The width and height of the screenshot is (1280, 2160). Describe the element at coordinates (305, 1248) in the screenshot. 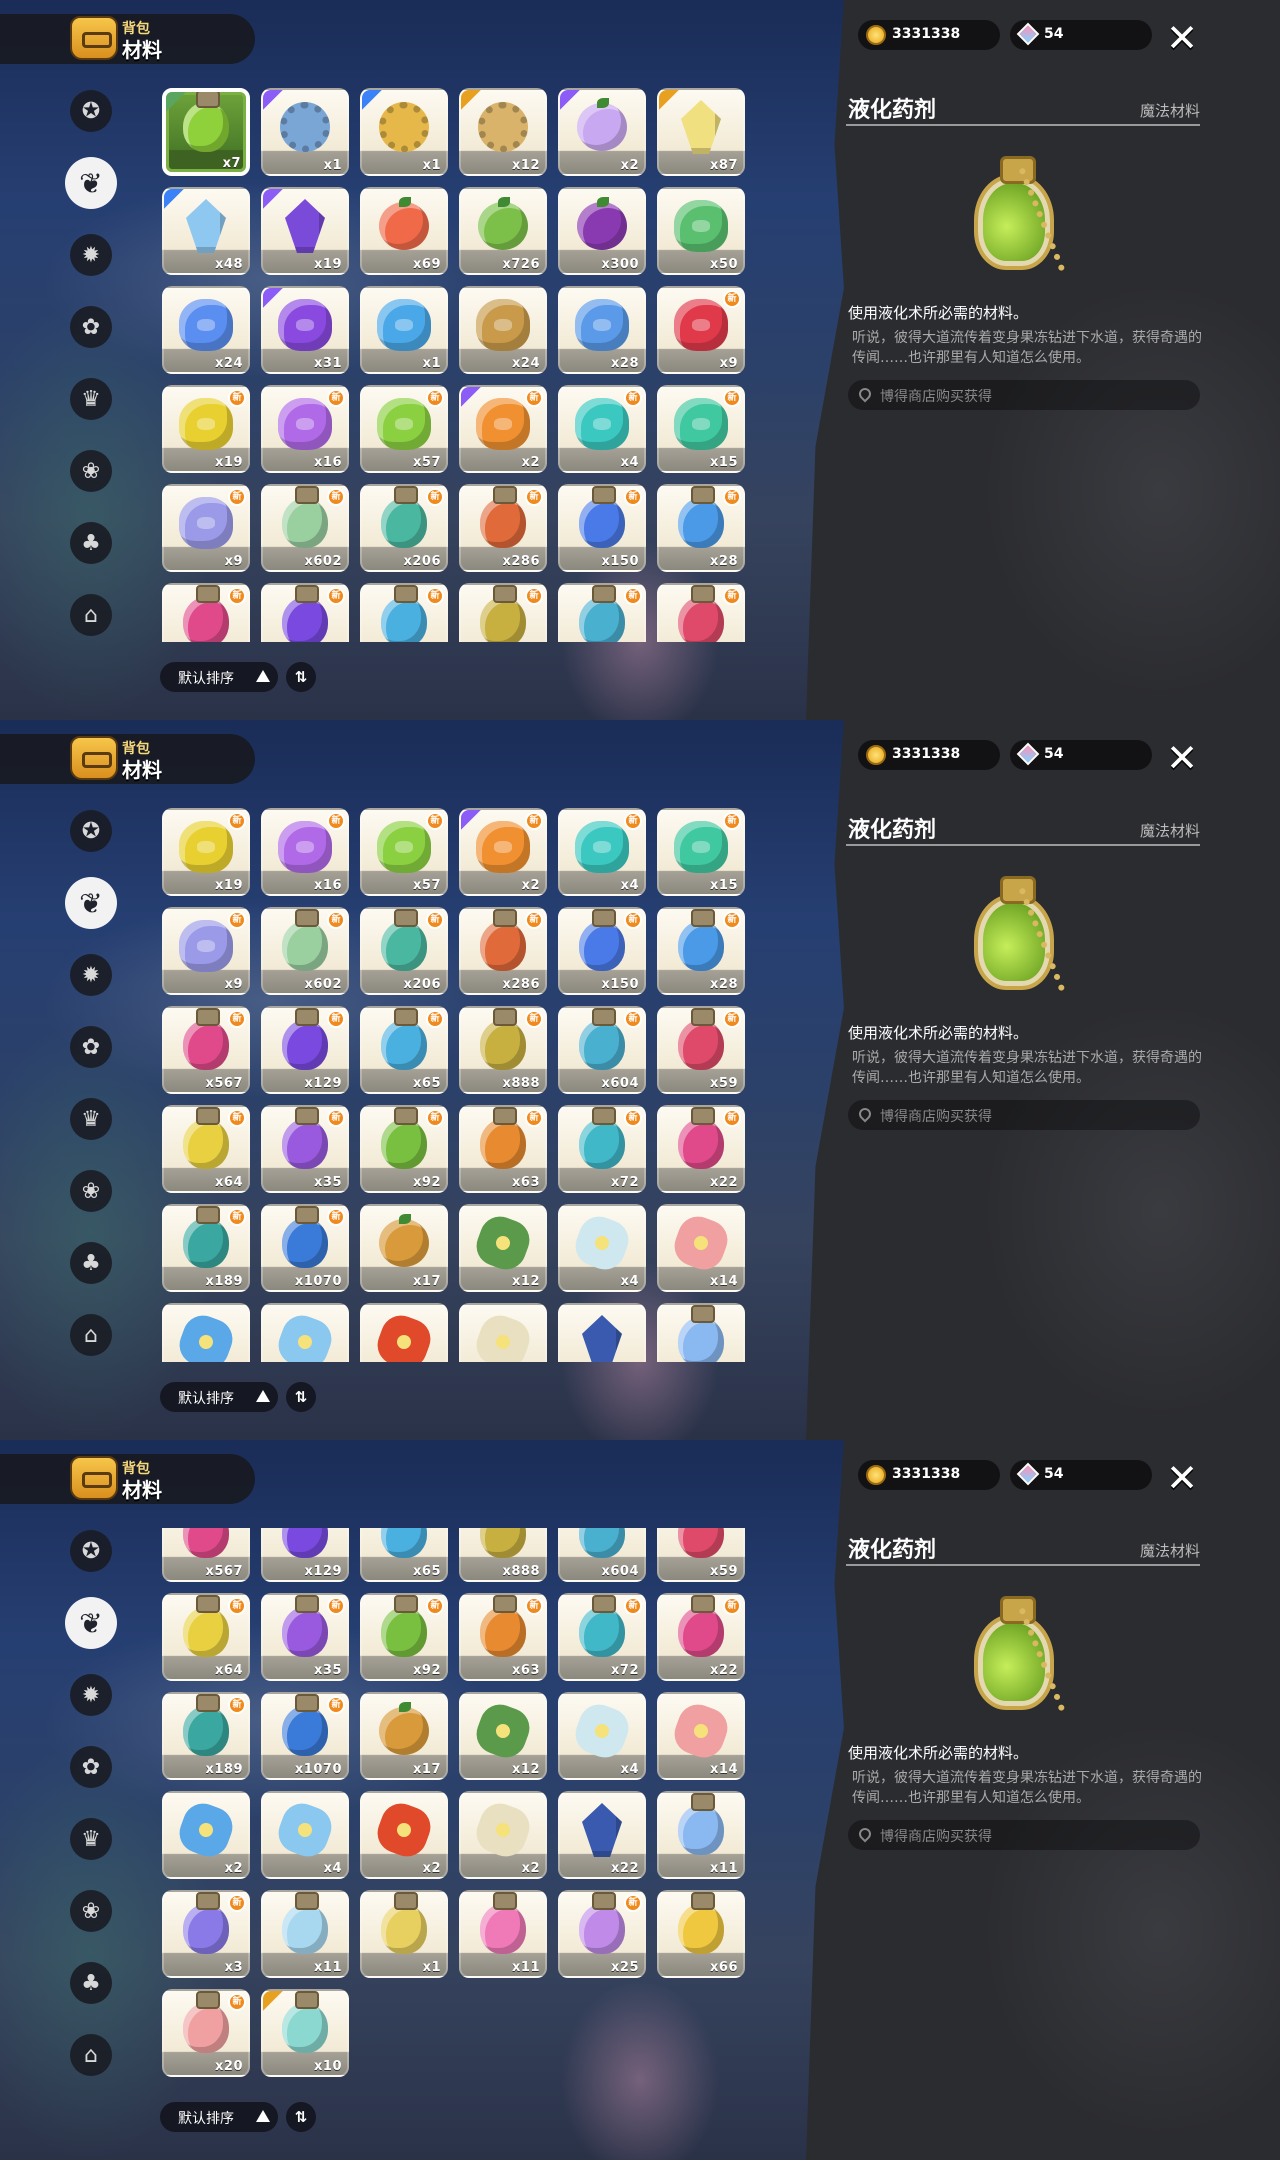

I see `item-slot: x1070 新` at that location.